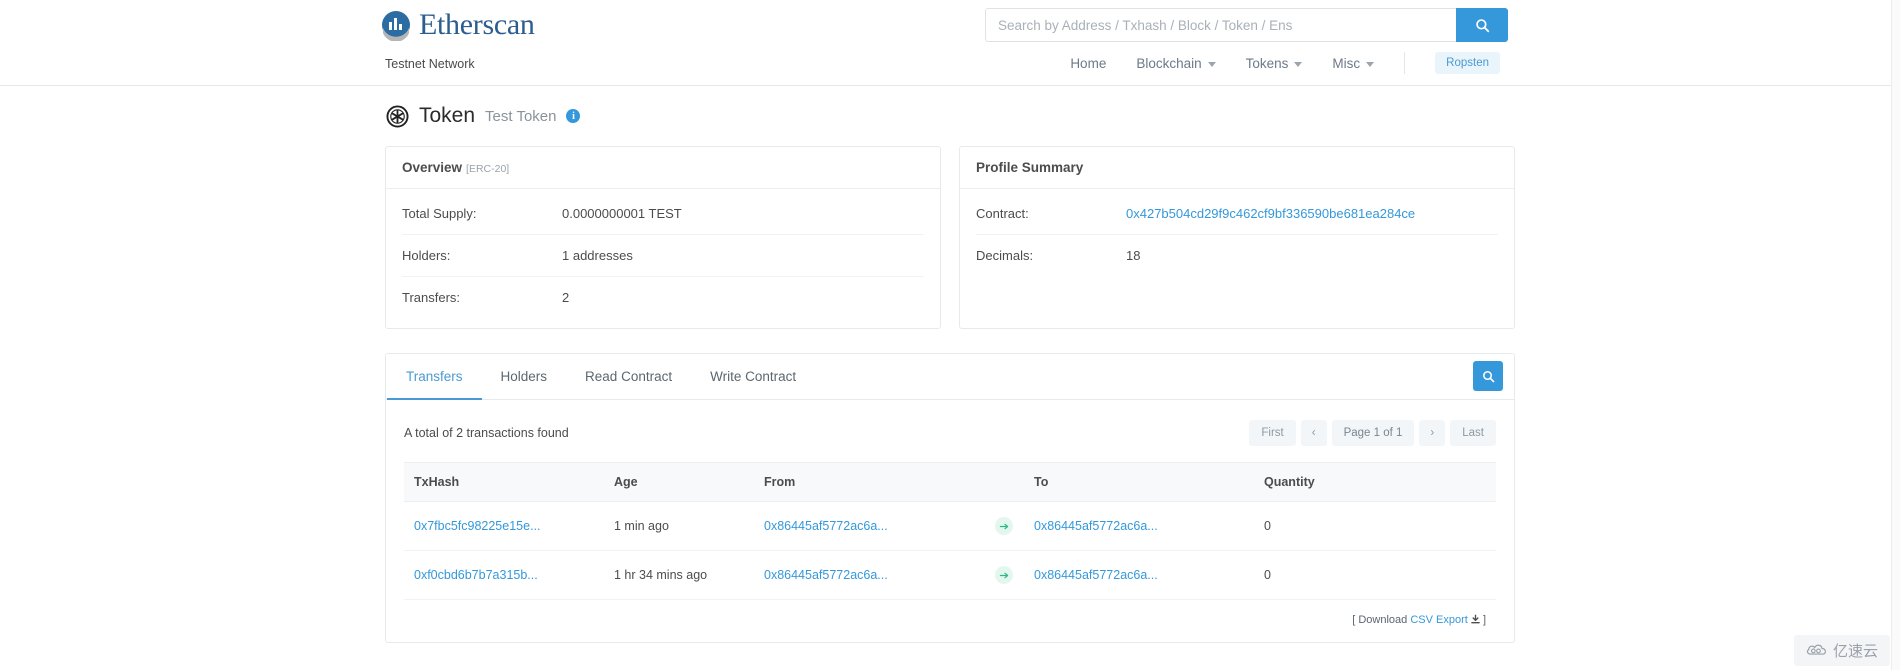 The height and width of the screenshot is (670, 1900). Describe the element at coordinates (439, 213) in the screenshot. I see `row-label: Total Supply:` at that location.